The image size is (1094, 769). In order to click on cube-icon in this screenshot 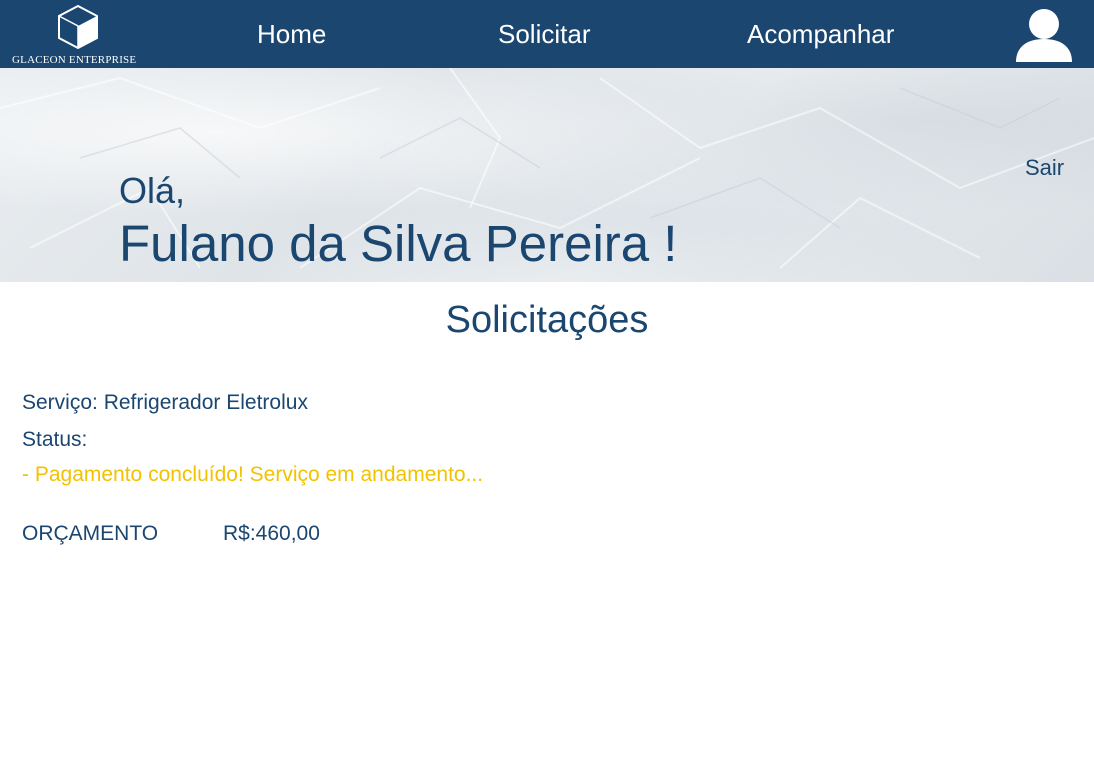, I will do `click(78, 27)`.